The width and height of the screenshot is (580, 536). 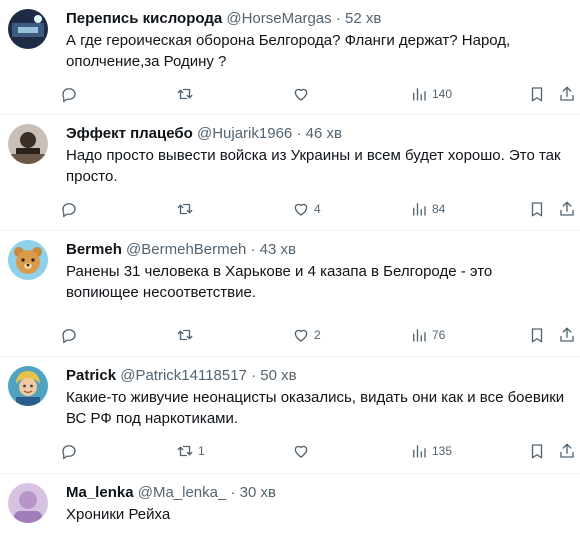 I want to click on author-name: Перепись кислорода, so click(x=144, y=18).